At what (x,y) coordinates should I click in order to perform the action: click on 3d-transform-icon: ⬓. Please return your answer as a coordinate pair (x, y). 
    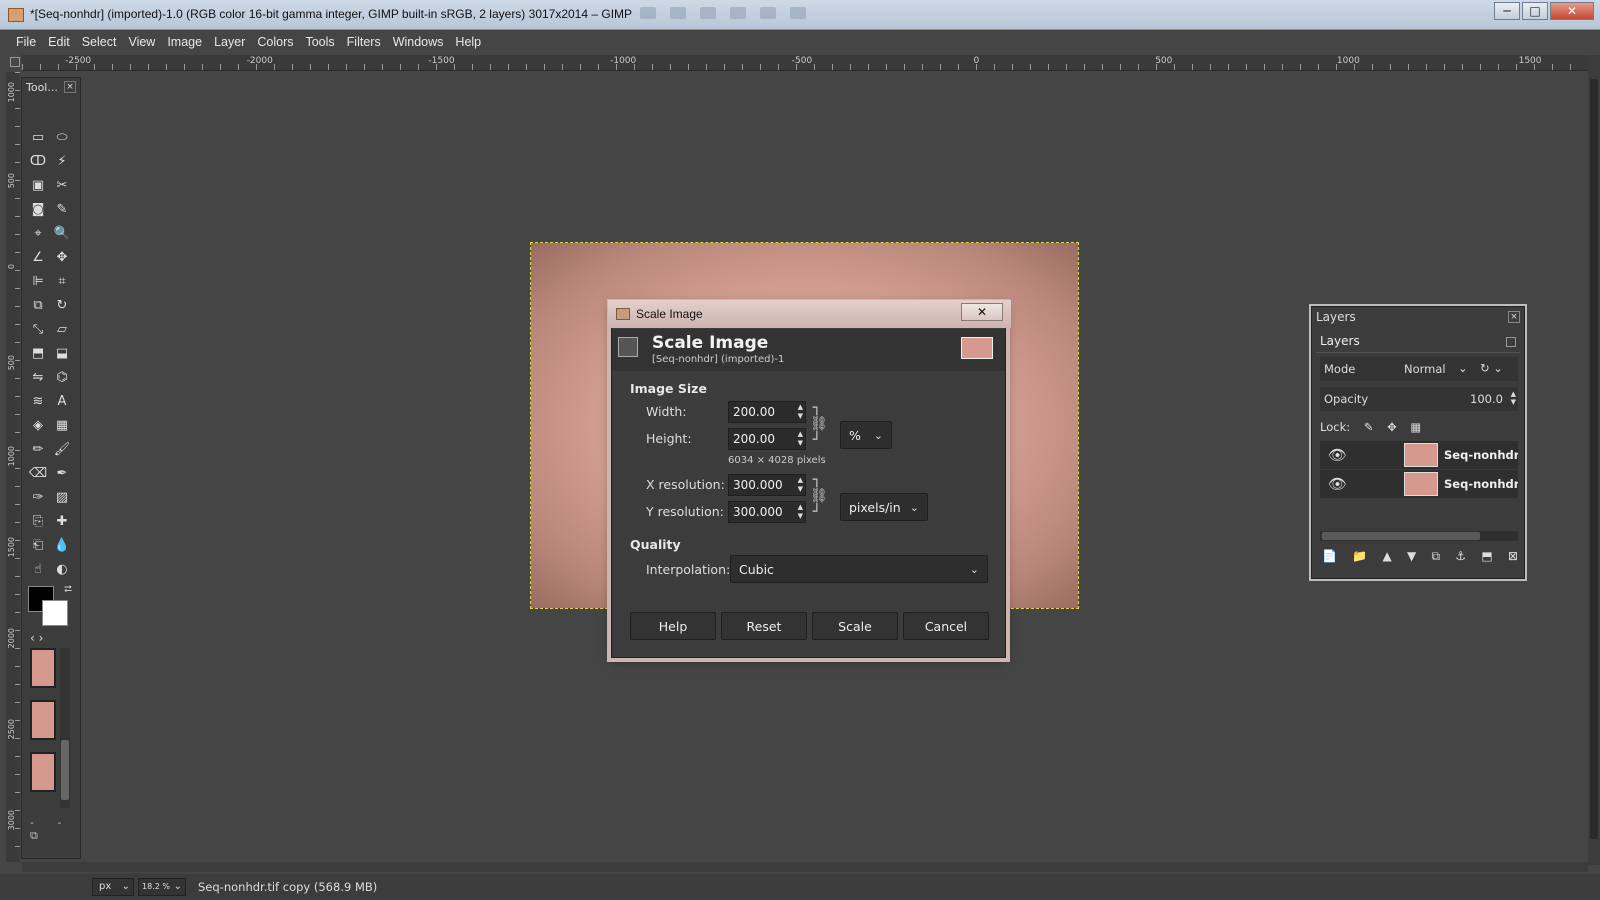
    Looking at the image, I should click on (62, 353).